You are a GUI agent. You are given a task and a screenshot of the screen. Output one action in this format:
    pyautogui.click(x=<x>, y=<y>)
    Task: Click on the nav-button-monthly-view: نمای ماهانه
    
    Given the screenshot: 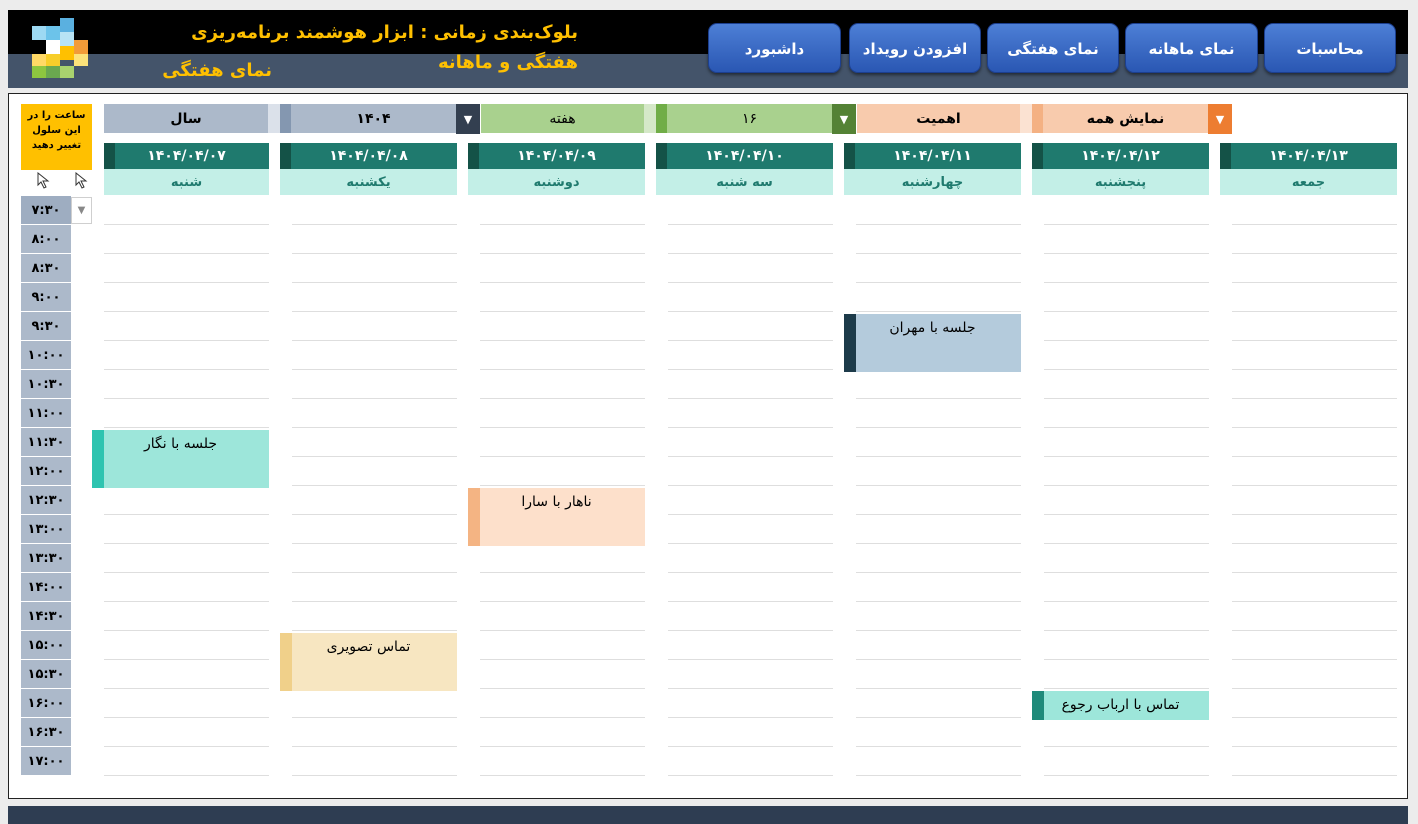 What is the action you would take?
    pyautogui.click(x=1191, y=48)
    